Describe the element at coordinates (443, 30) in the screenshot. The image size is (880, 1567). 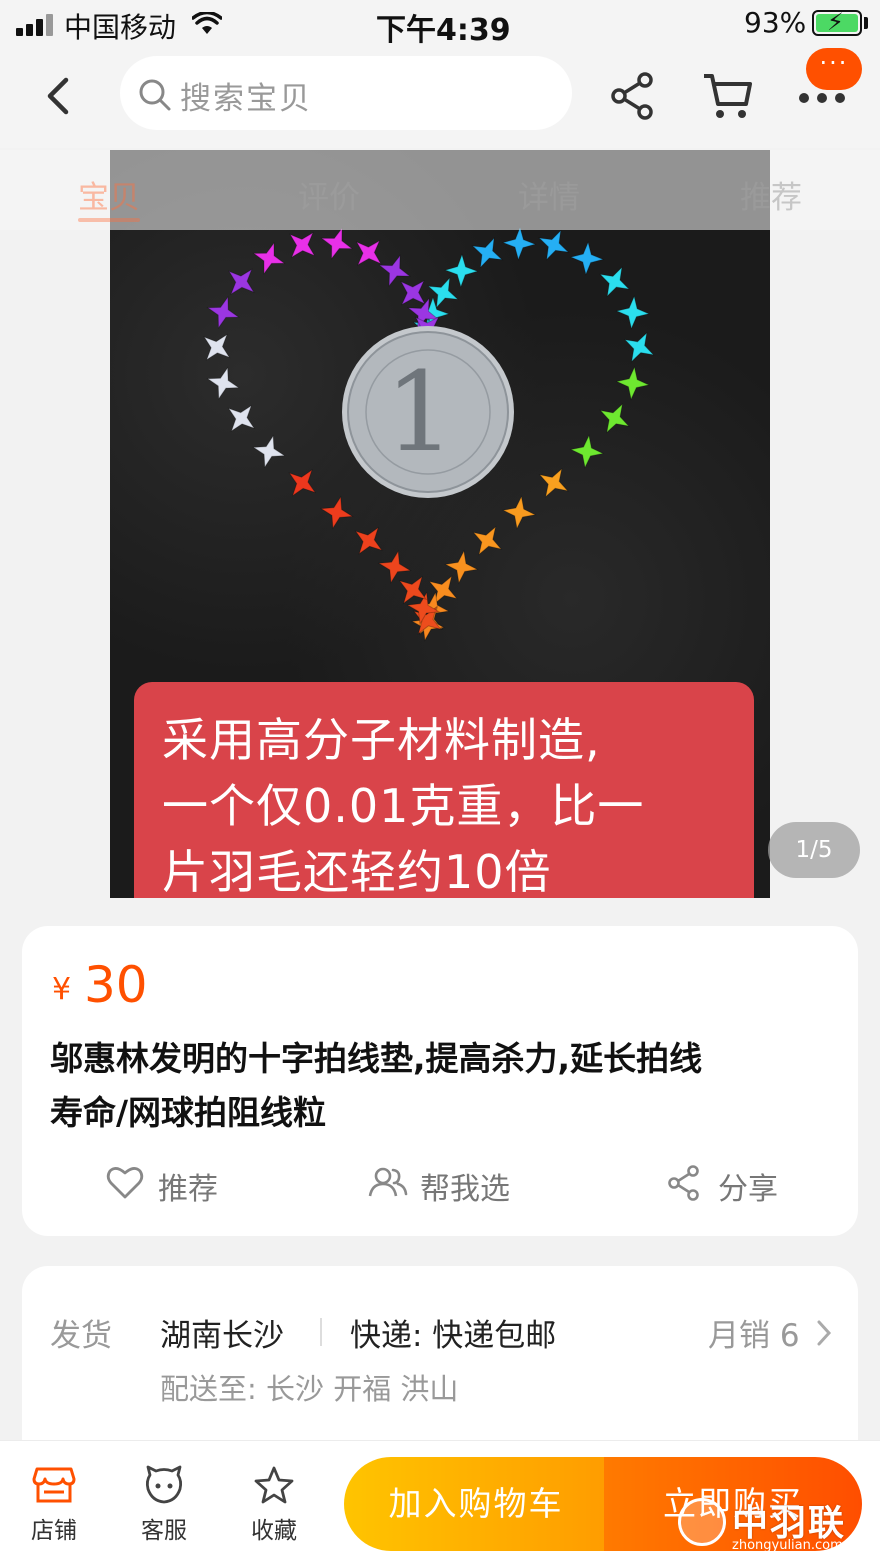
I see `clock: 下午4:39` at that location.